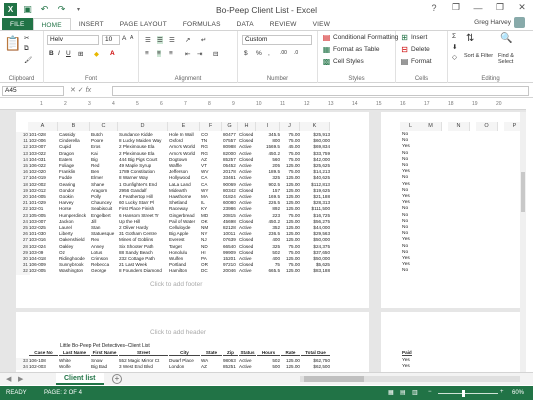 This screenshot has height=400, width=533. What do you see at coordinates (160, 40) in the screenshot?
I see `align-middle-icon: ☰` at bounding box center [160, 40].